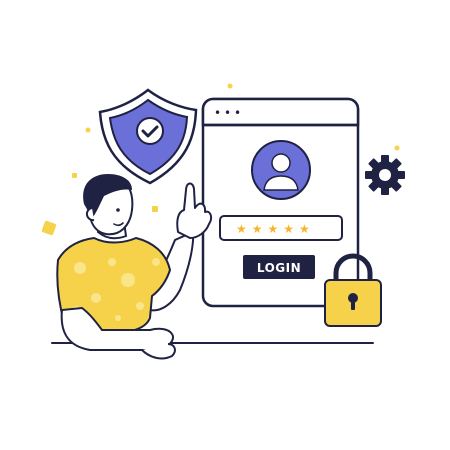 This screenshot has height=450, width=450. I want to click on user-avatar-icon, so click(281, 170).